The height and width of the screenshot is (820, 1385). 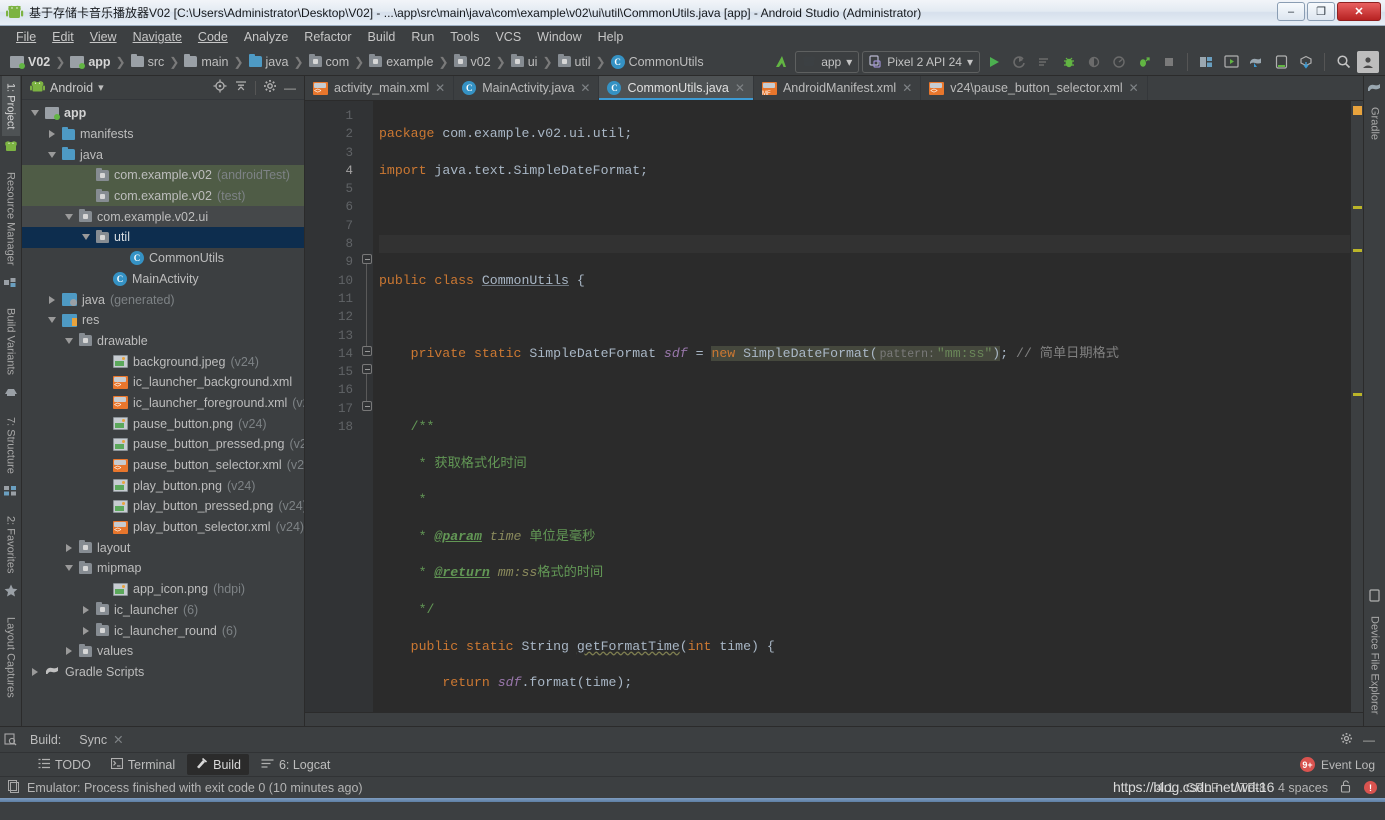 What do you see at coordinates (26, 37) in the screenshot?
I see `menu-item-file: File` at bounding box center [26, 37].